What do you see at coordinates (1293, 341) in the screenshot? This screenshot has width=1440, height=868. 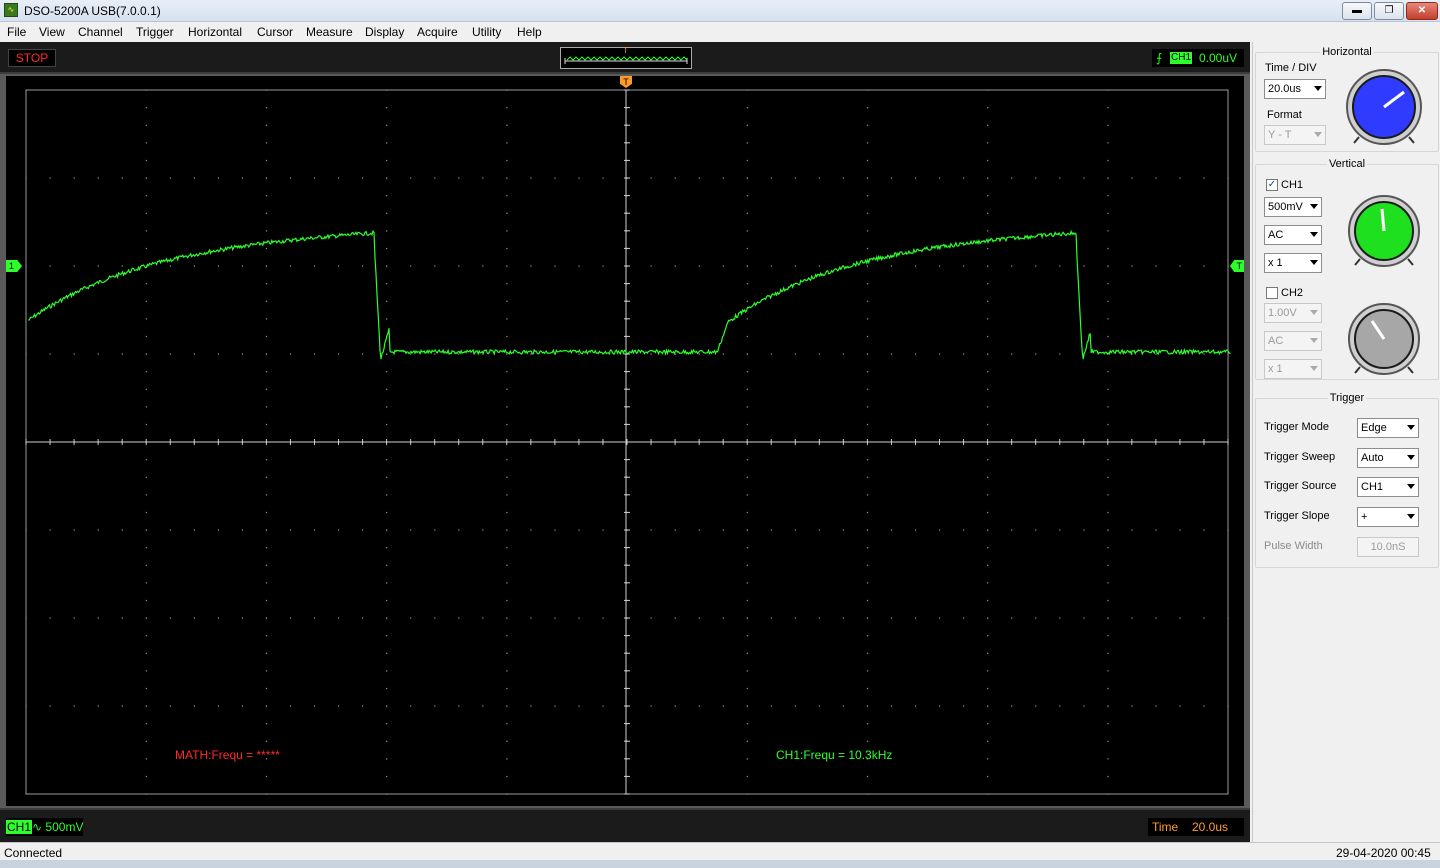 I see `ch2-coupling-select: AC` at bounding box center [1293, 341].